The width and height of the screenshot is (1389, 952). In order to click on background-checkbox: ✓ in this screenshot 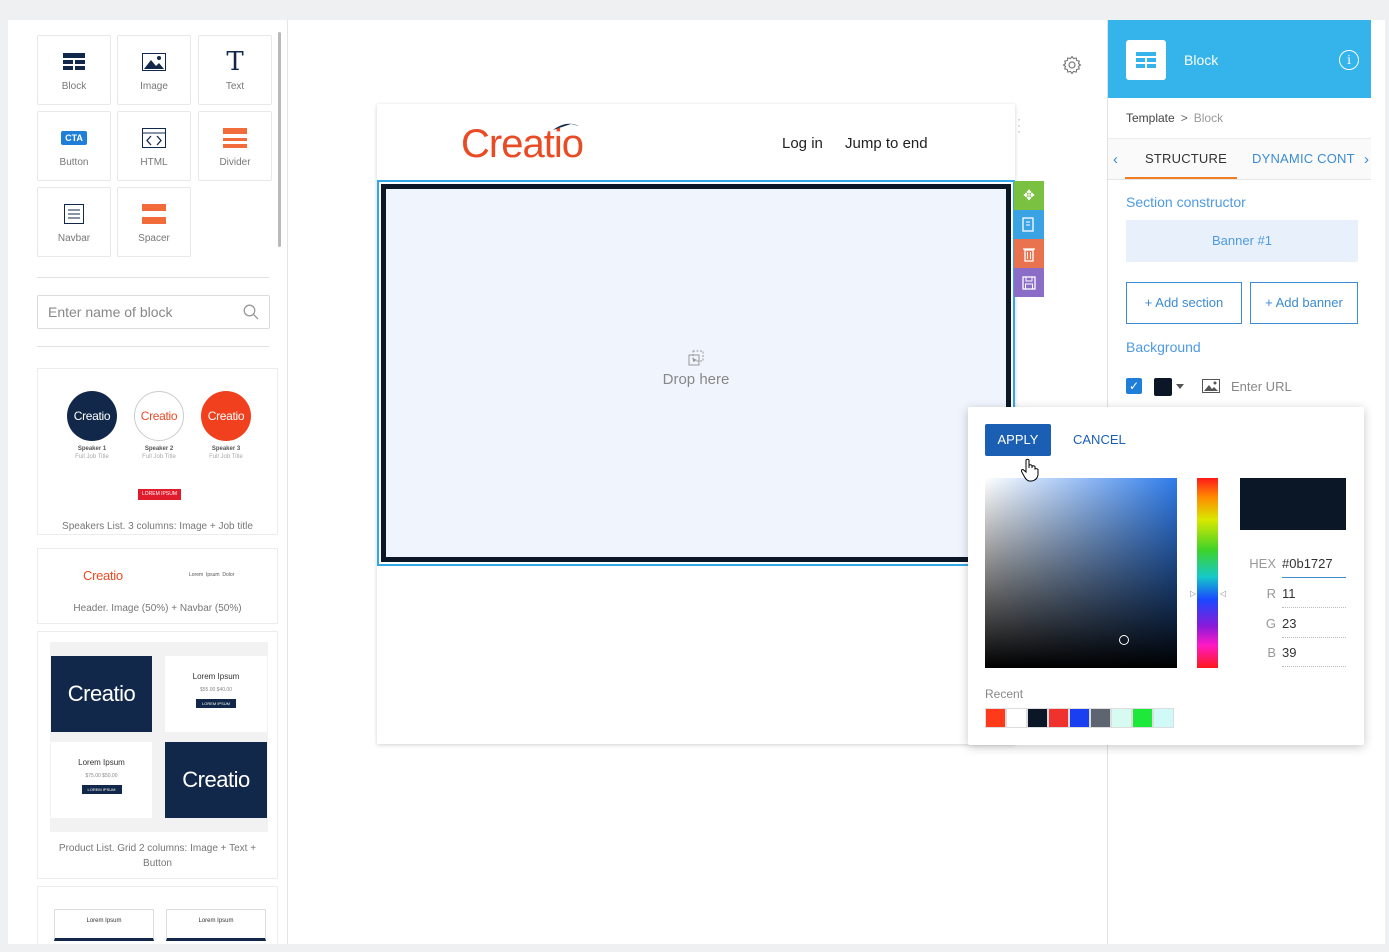, I will do `click(1134, 386)`.